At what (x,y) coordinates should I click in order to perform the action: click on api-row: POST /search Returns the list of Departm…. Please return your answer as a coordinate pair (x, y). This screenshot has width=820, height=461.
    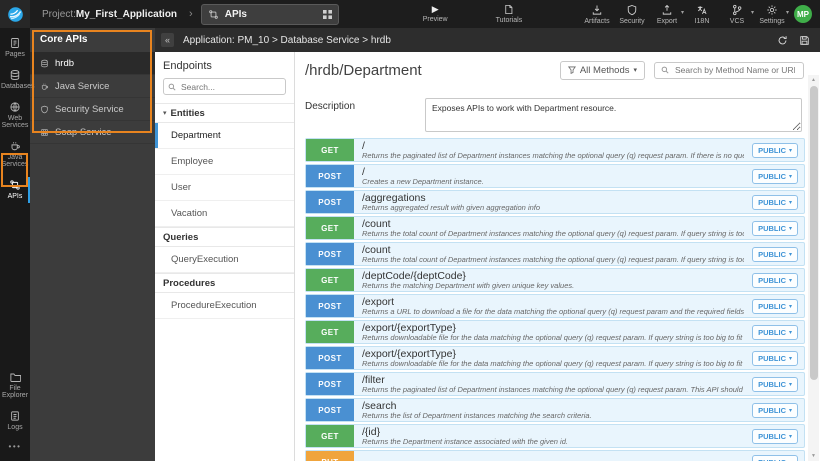
    Looking at the image, I should click on (555, 410).